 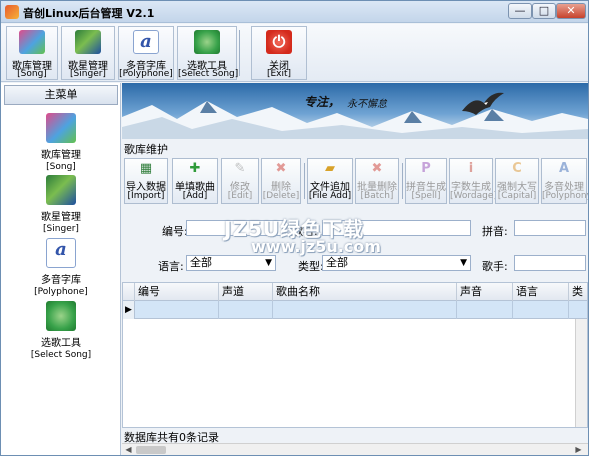 What do you see at coordinates (177, 292) in the screenshot?
I see `column-header-id: 编号` at bounding box center [177, 292].